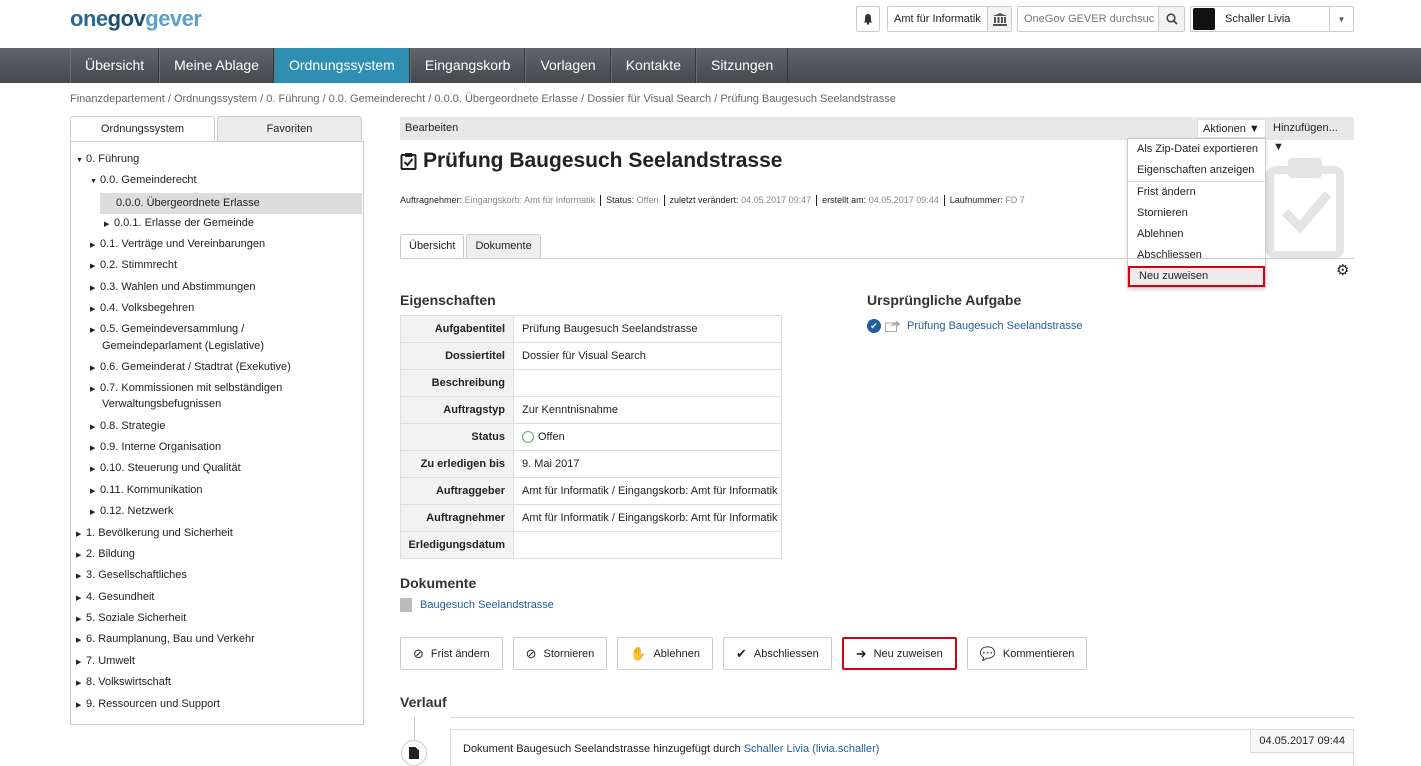 The width and height of the screenshot is (1421, 766). What do you see at coordinates (107, 159) in the screenshot?
I see `tree-node: ▼ 0. Führung` at bounding box center [107, 159].